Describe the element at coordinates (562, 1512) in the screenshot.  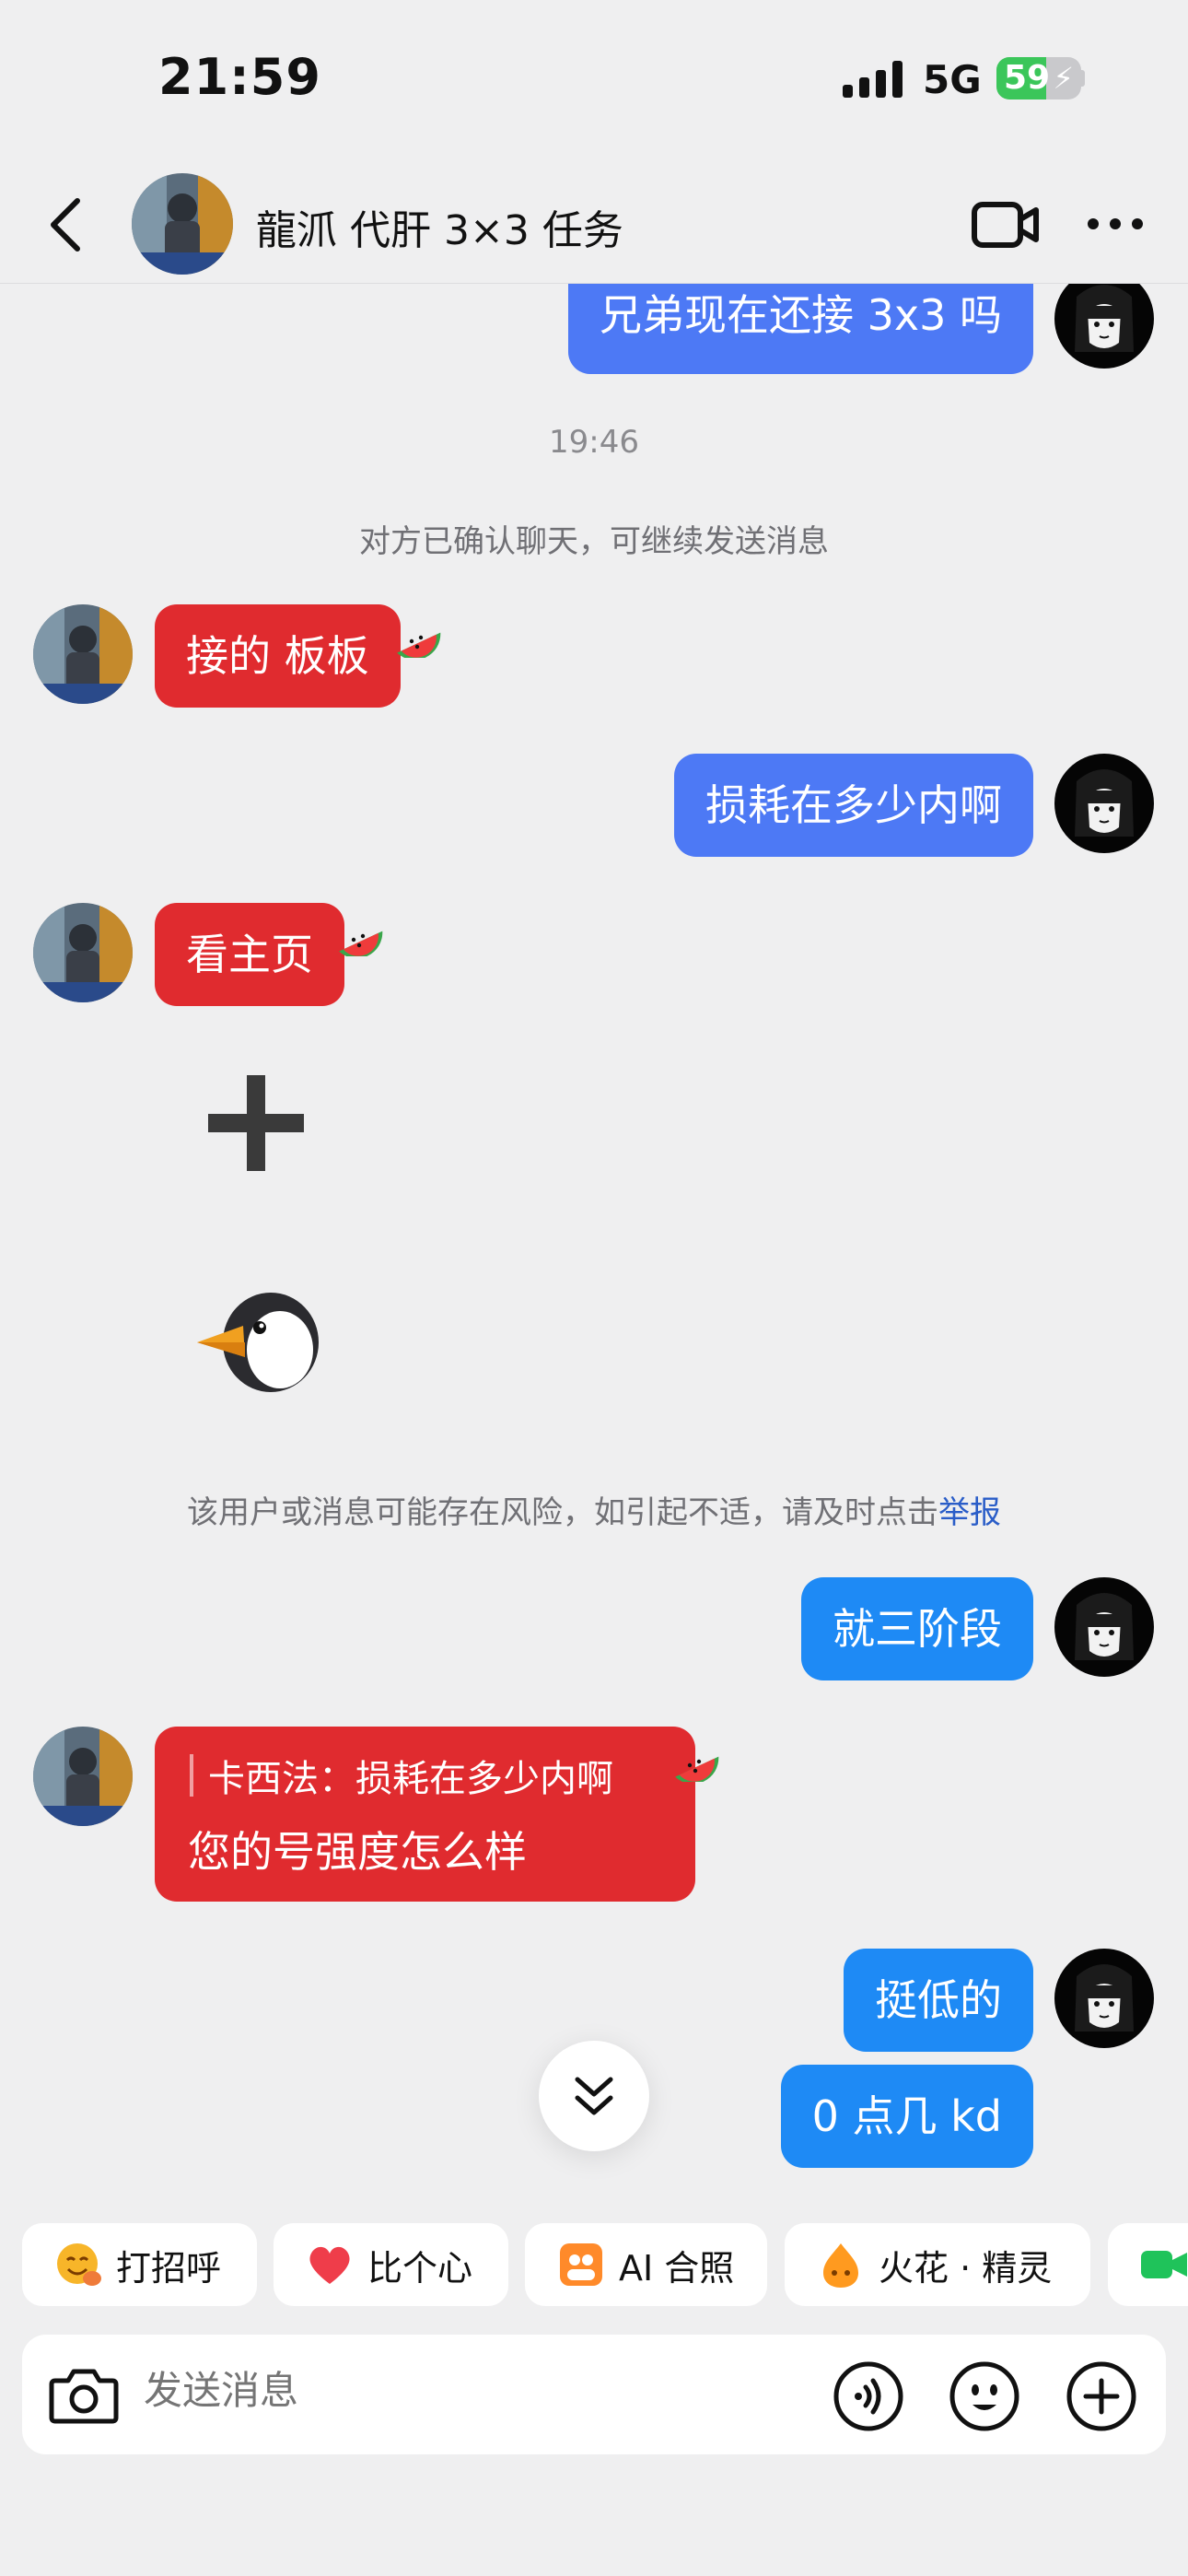
I see `risk-notice-text: 该用户或消息可能存在风险，如引起不适，请及时点击` at that location.